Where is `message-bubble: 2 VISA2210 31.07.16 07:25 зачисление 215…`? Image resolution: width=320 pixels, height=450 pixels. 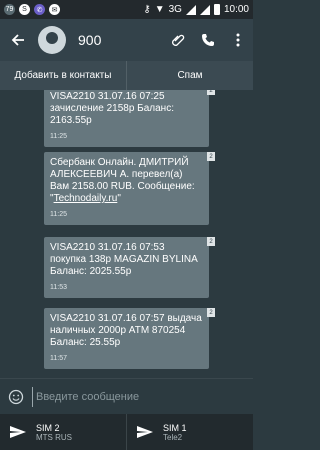
message-bubble: 2 VISA2210 31.07.16 07:25 зачисление 215… is located at coordinates (129, 118).